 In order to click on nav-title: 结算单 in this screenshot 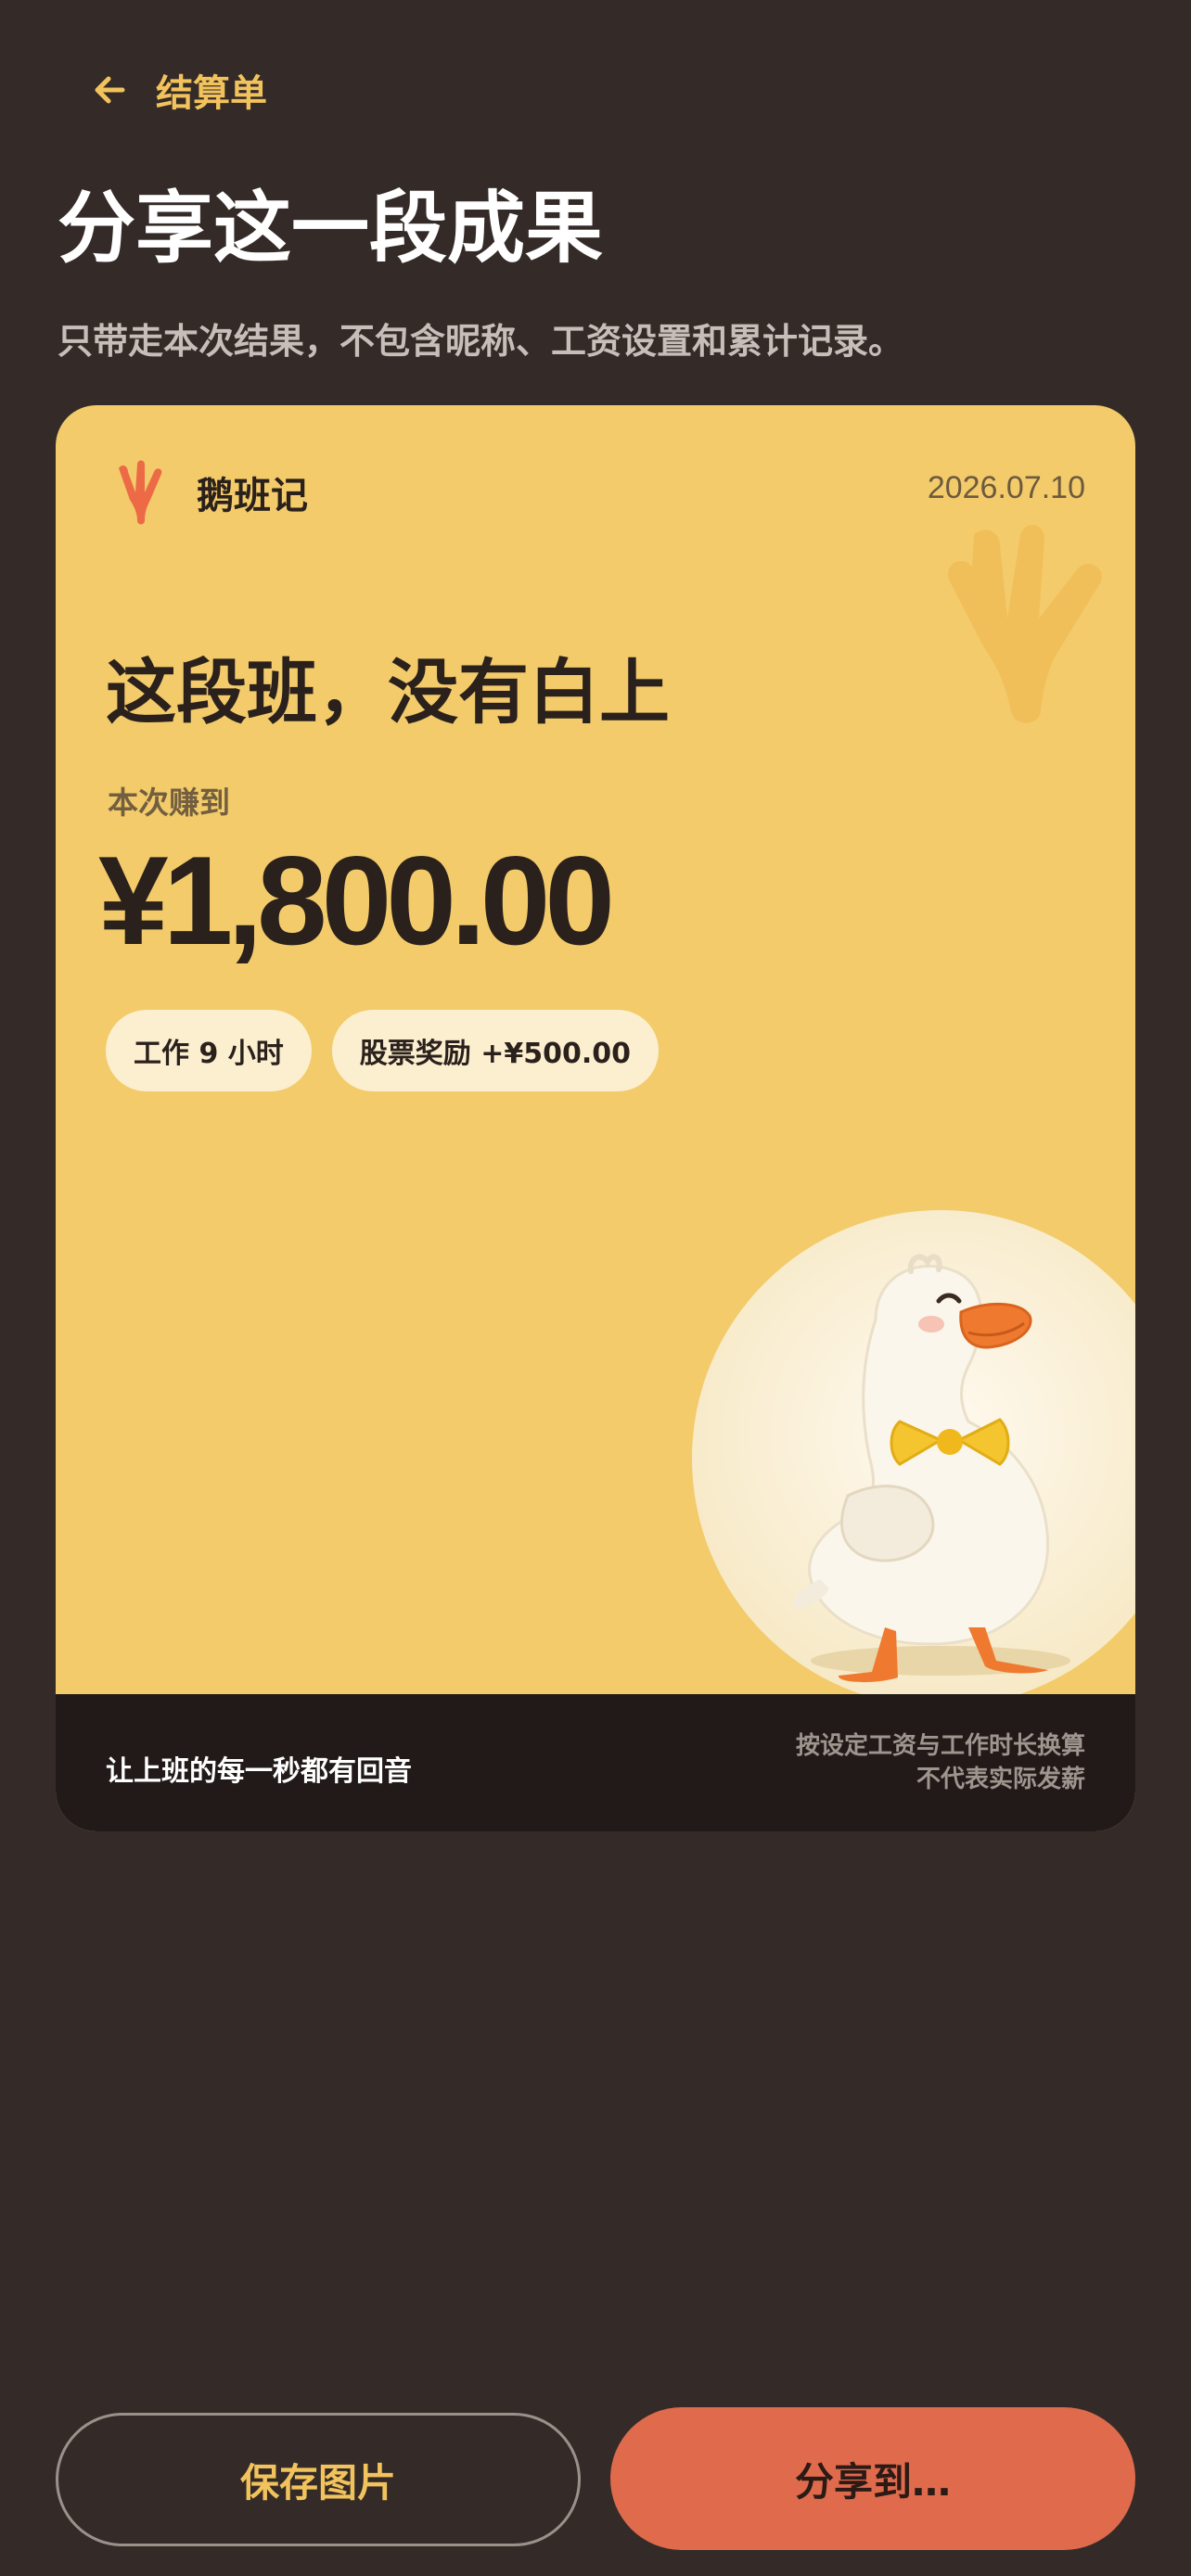, I will do `click(211, 94)`.